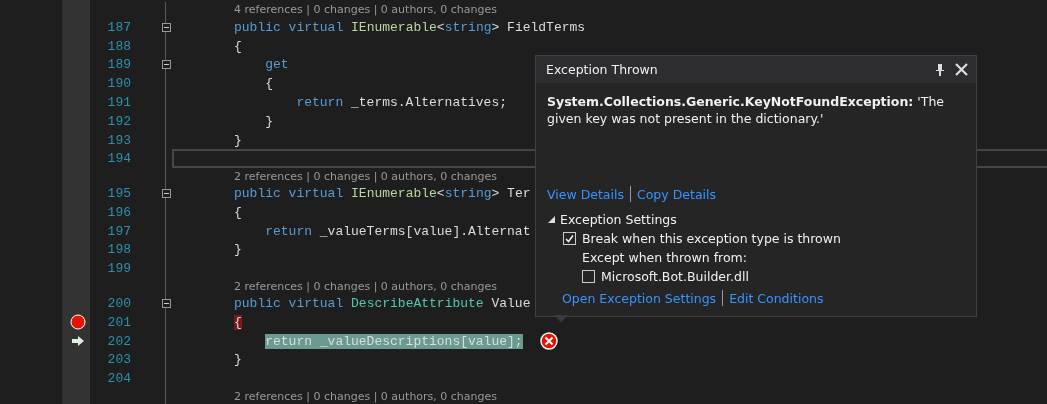 Image resolution: width=1047 pixels, height=404 pixels. What do you see at coordinates (118, 231) in the screenshot?
I see `line-number: 197` at bounding box center [118, 231].